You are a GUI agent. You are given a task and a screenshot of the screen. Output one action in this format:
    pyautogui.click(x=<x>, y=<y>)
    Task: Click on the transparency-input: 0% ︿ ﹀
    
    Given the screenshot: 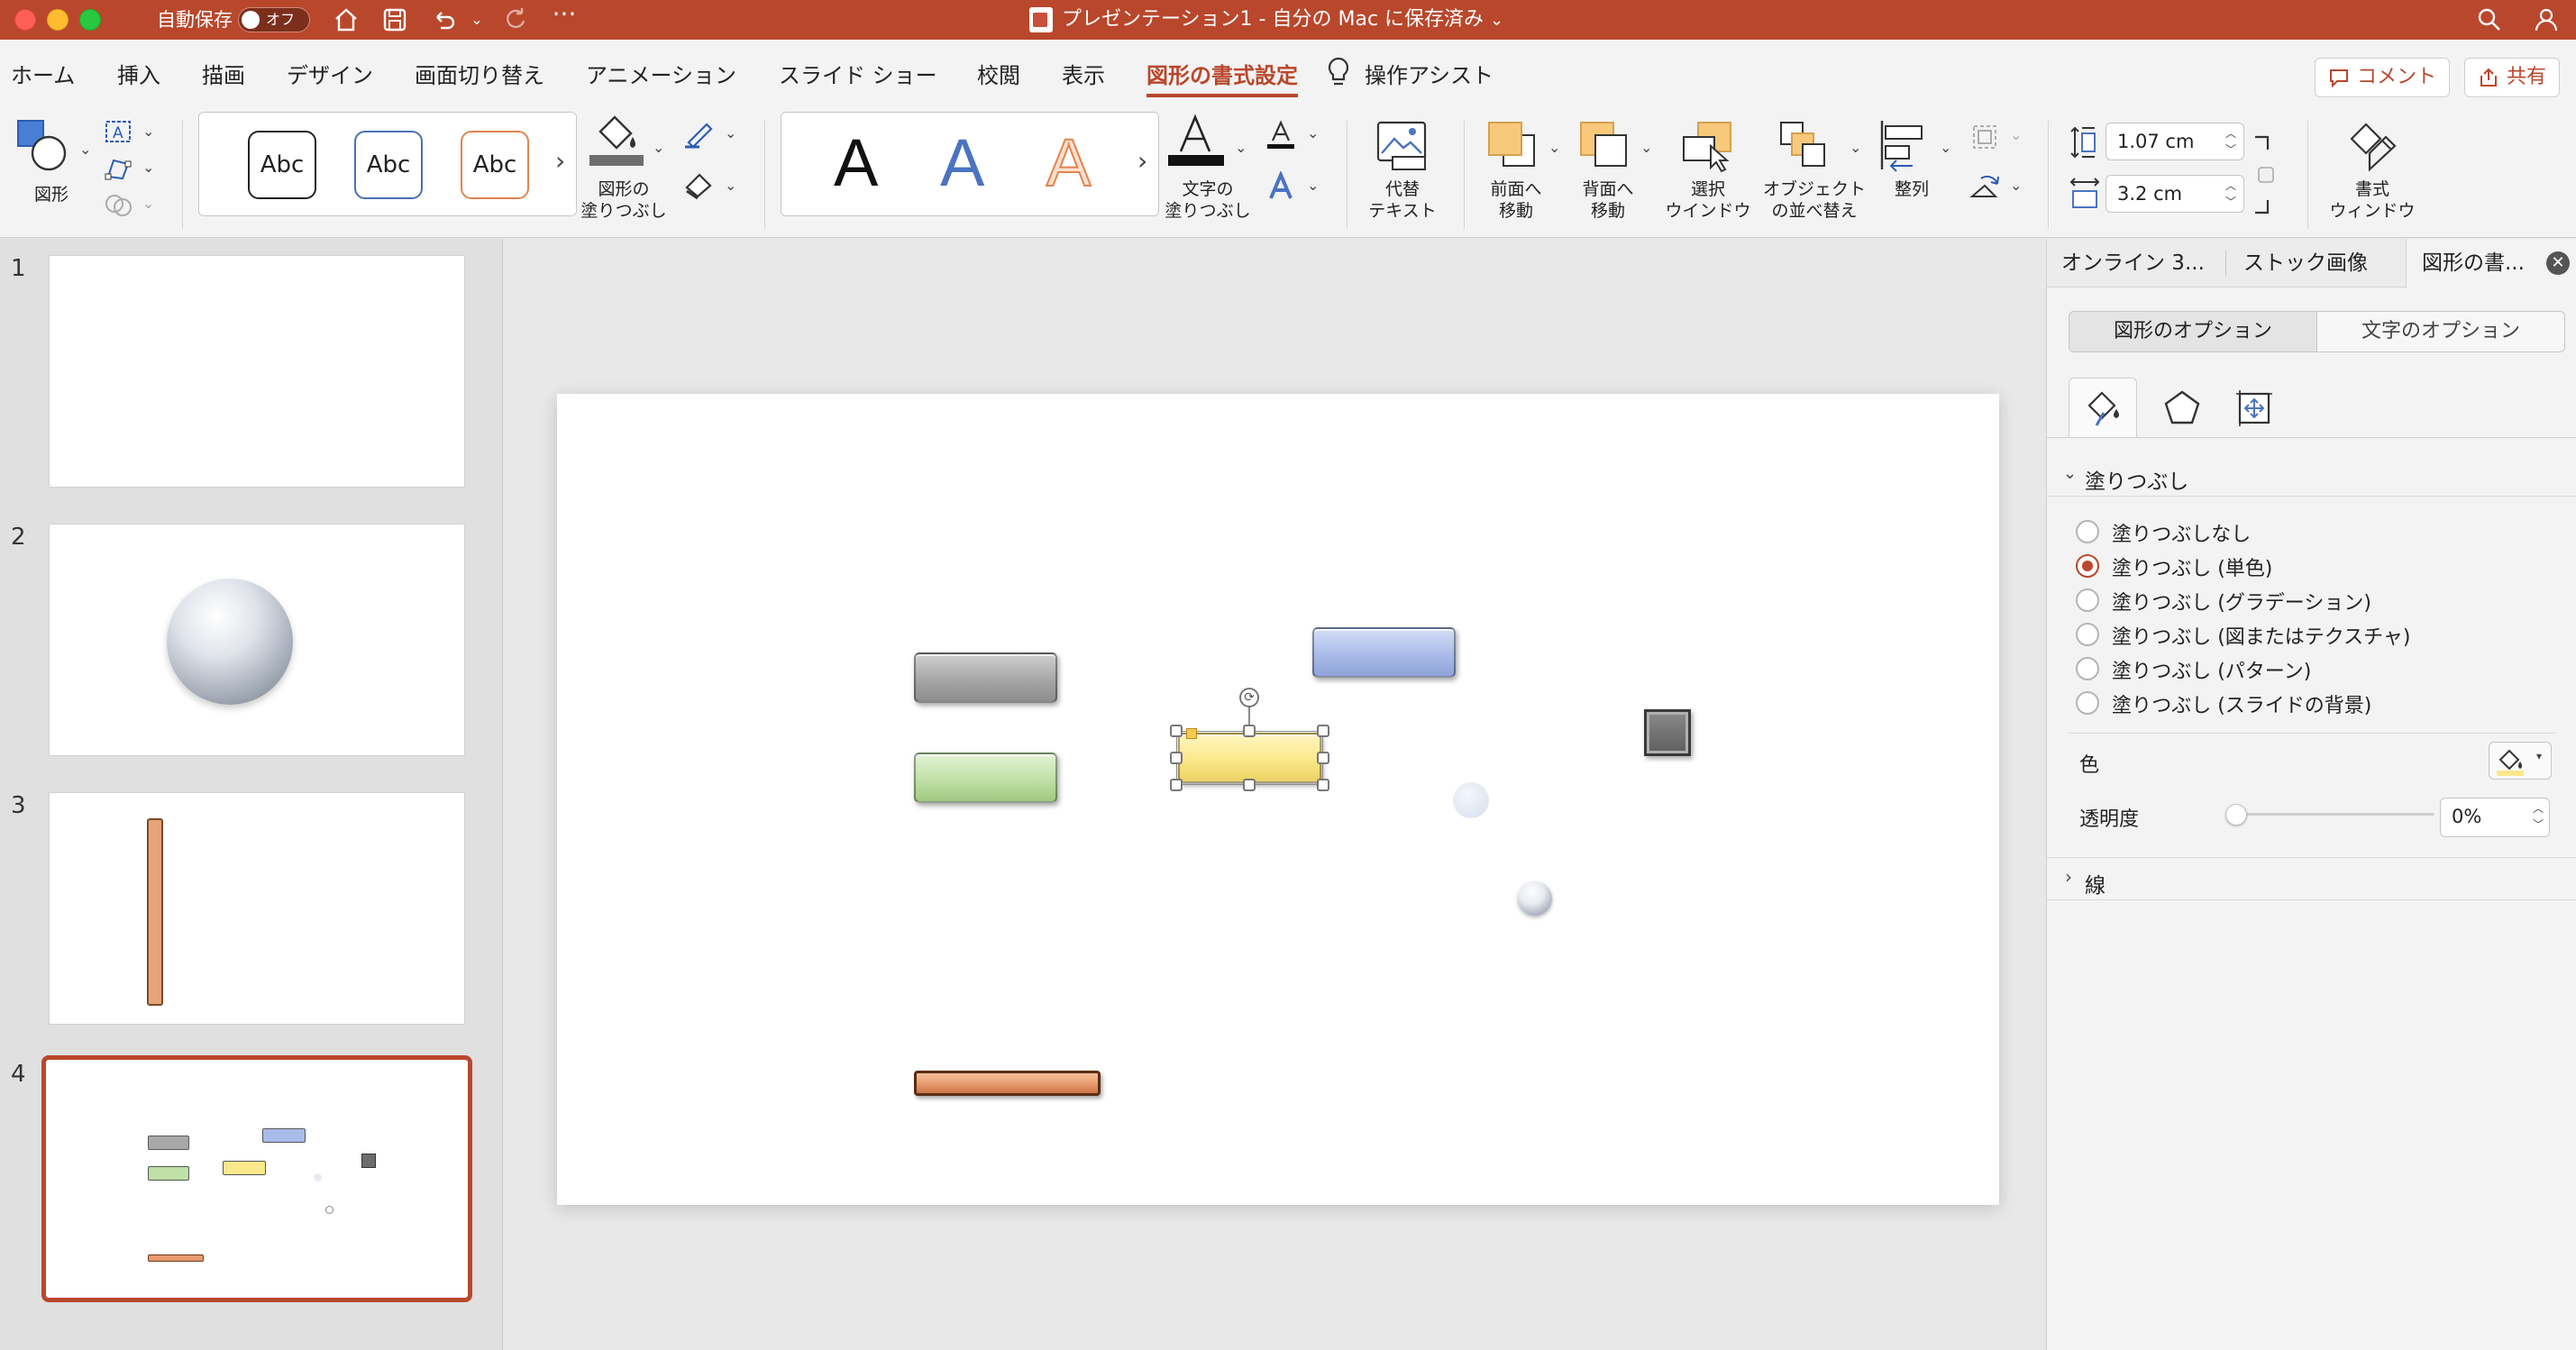 What is the action you would take?
    pyautogui.click(x=2495, y=817)
    